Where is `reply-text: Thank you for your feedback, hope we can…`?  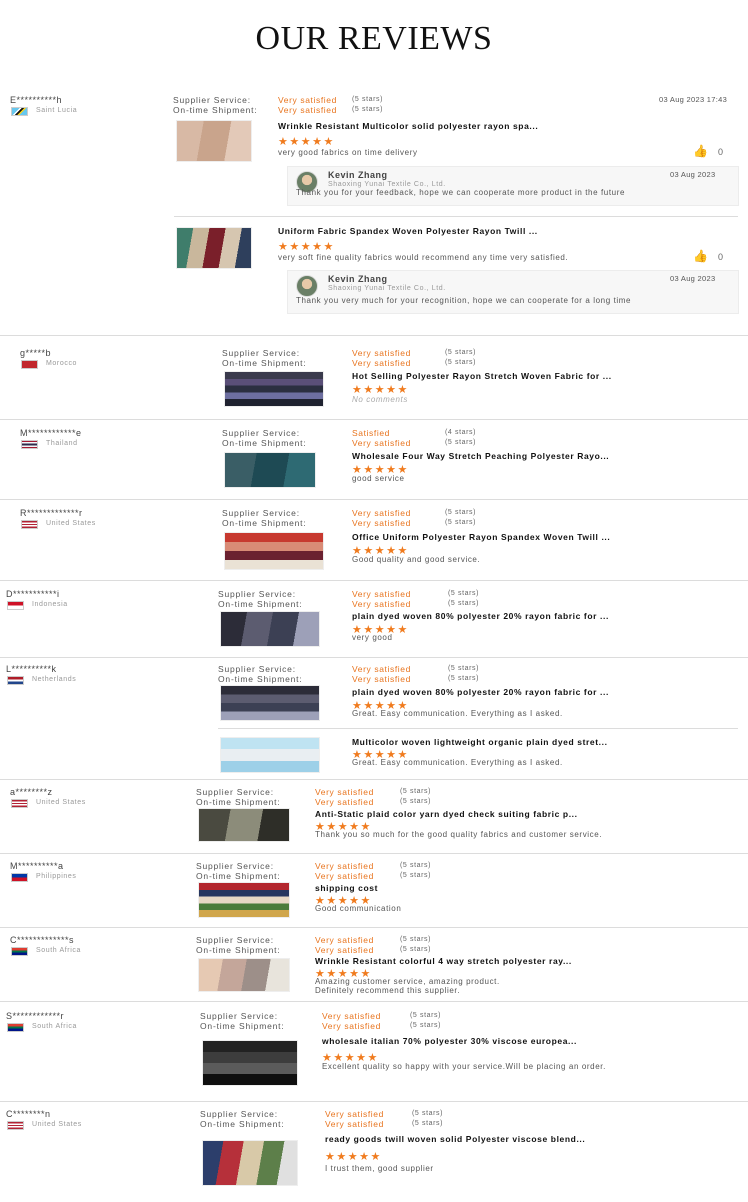 reply-text: Thank you for your feedback, hope we can… is located at coordinates (461, 192).